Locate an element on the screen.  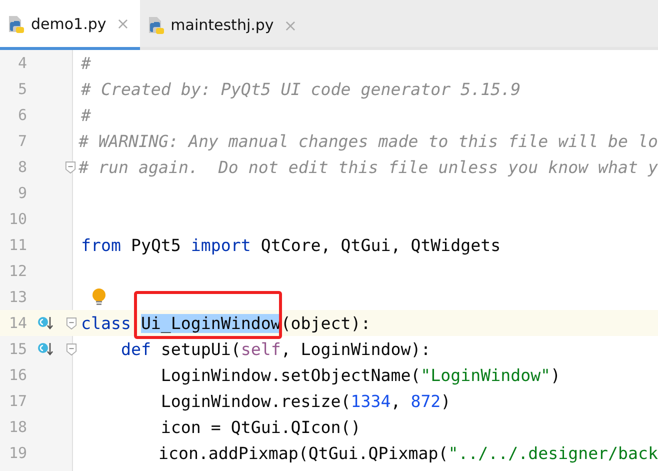
line-number: 6 is located at coordinates (21, 115).